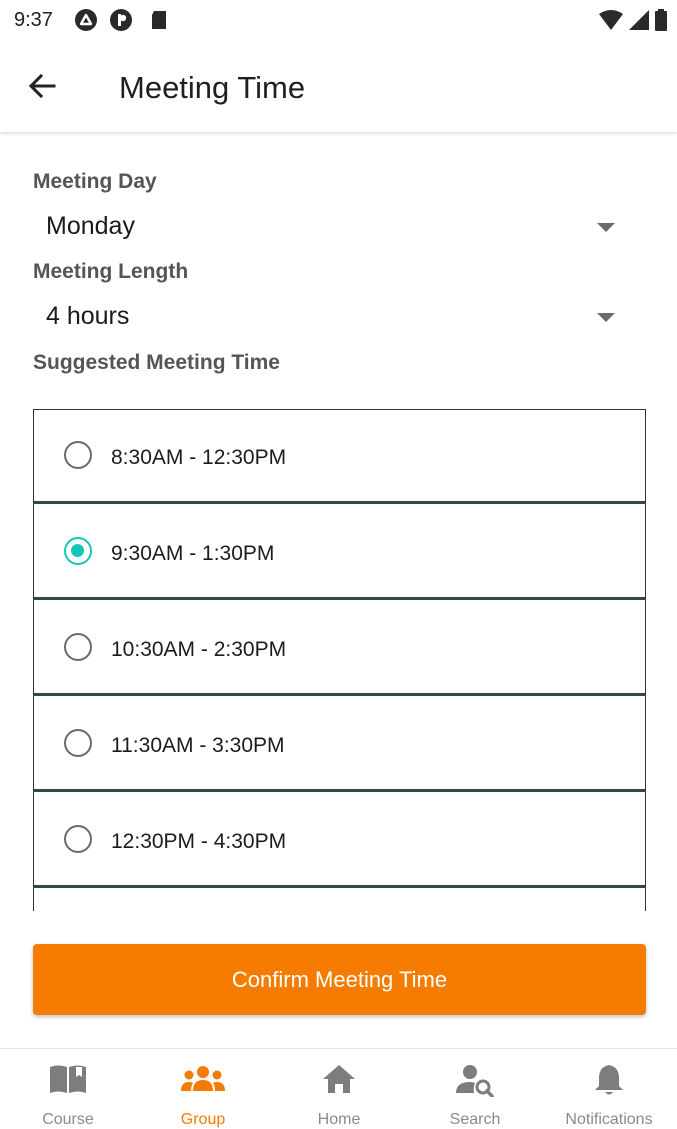  Describe the element at coordinates (338, 227) in the screenshot. I see `meeting-day-dropdown: Monday` at that location.